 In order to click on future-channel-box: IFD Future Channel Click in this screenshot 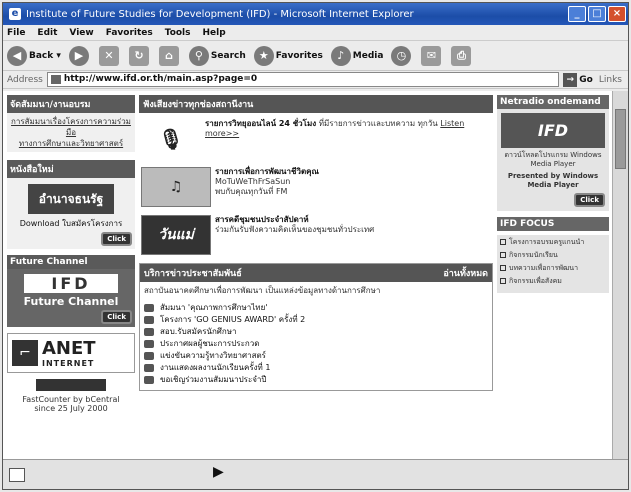, I will do `click(71, 298)`.